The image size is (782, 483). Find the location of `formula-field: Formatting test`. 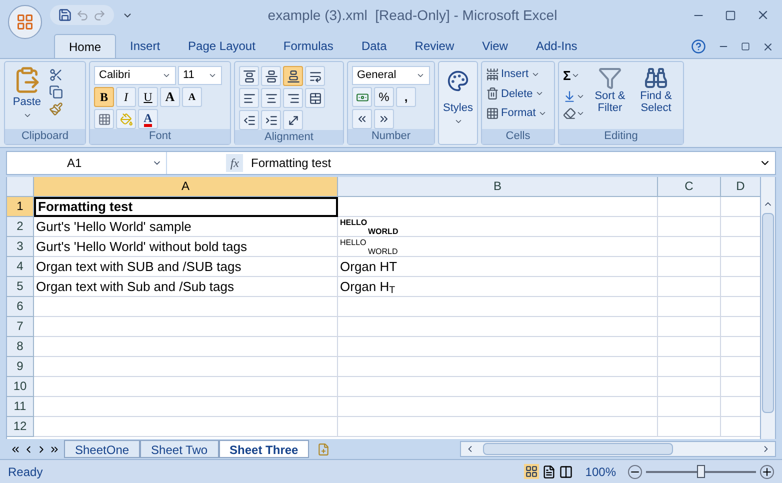

formula-field: Formatting test is located at coordinates (503, 163).